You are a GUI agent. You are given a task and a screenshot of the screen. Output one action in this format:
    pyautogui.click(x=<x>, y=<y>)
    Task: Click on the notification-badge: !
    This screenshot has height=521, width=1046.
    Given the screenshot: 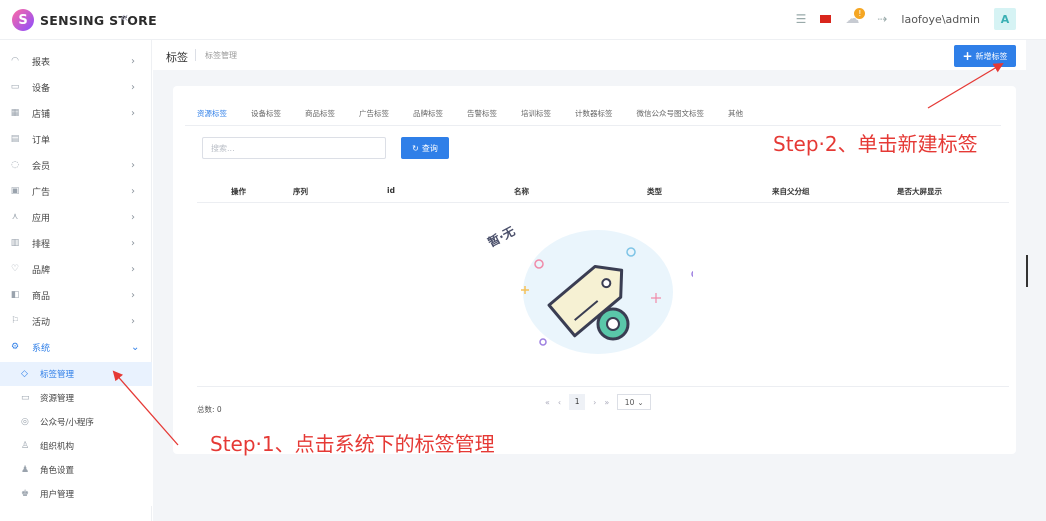 What is the action you would take?
    pyautogui.click(x=860, y=13)
    